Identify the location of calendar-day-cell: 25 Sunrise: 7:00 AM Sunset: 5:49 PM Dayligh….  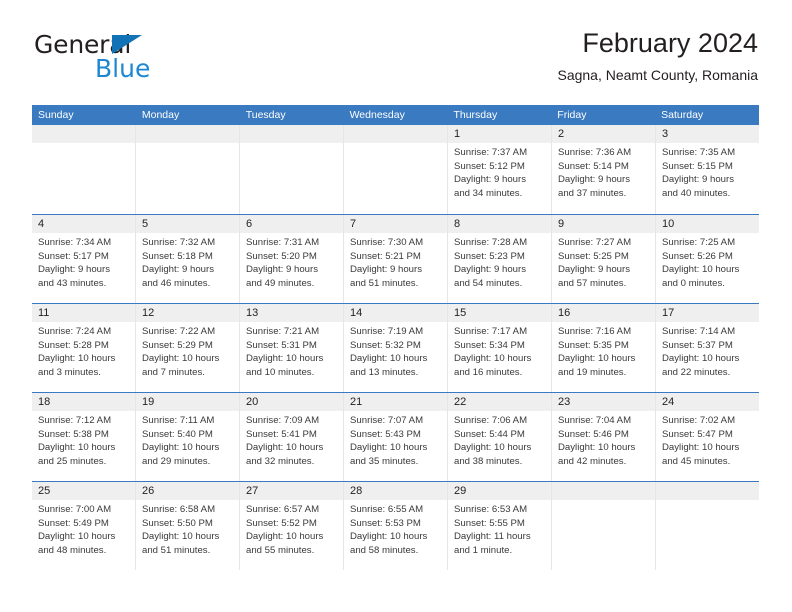
(83, 526).